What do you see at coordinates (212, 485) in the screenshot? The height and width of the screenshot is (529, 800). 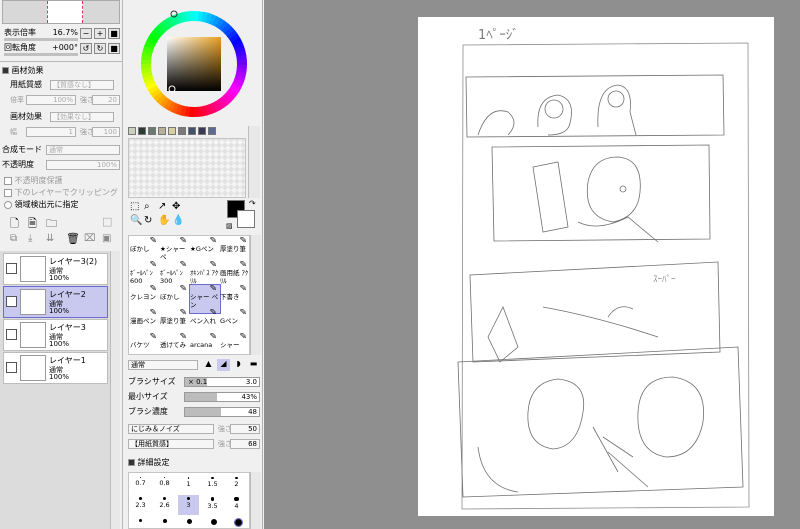 I see `size-preset: 1.5` at bounding box center [212, 485].